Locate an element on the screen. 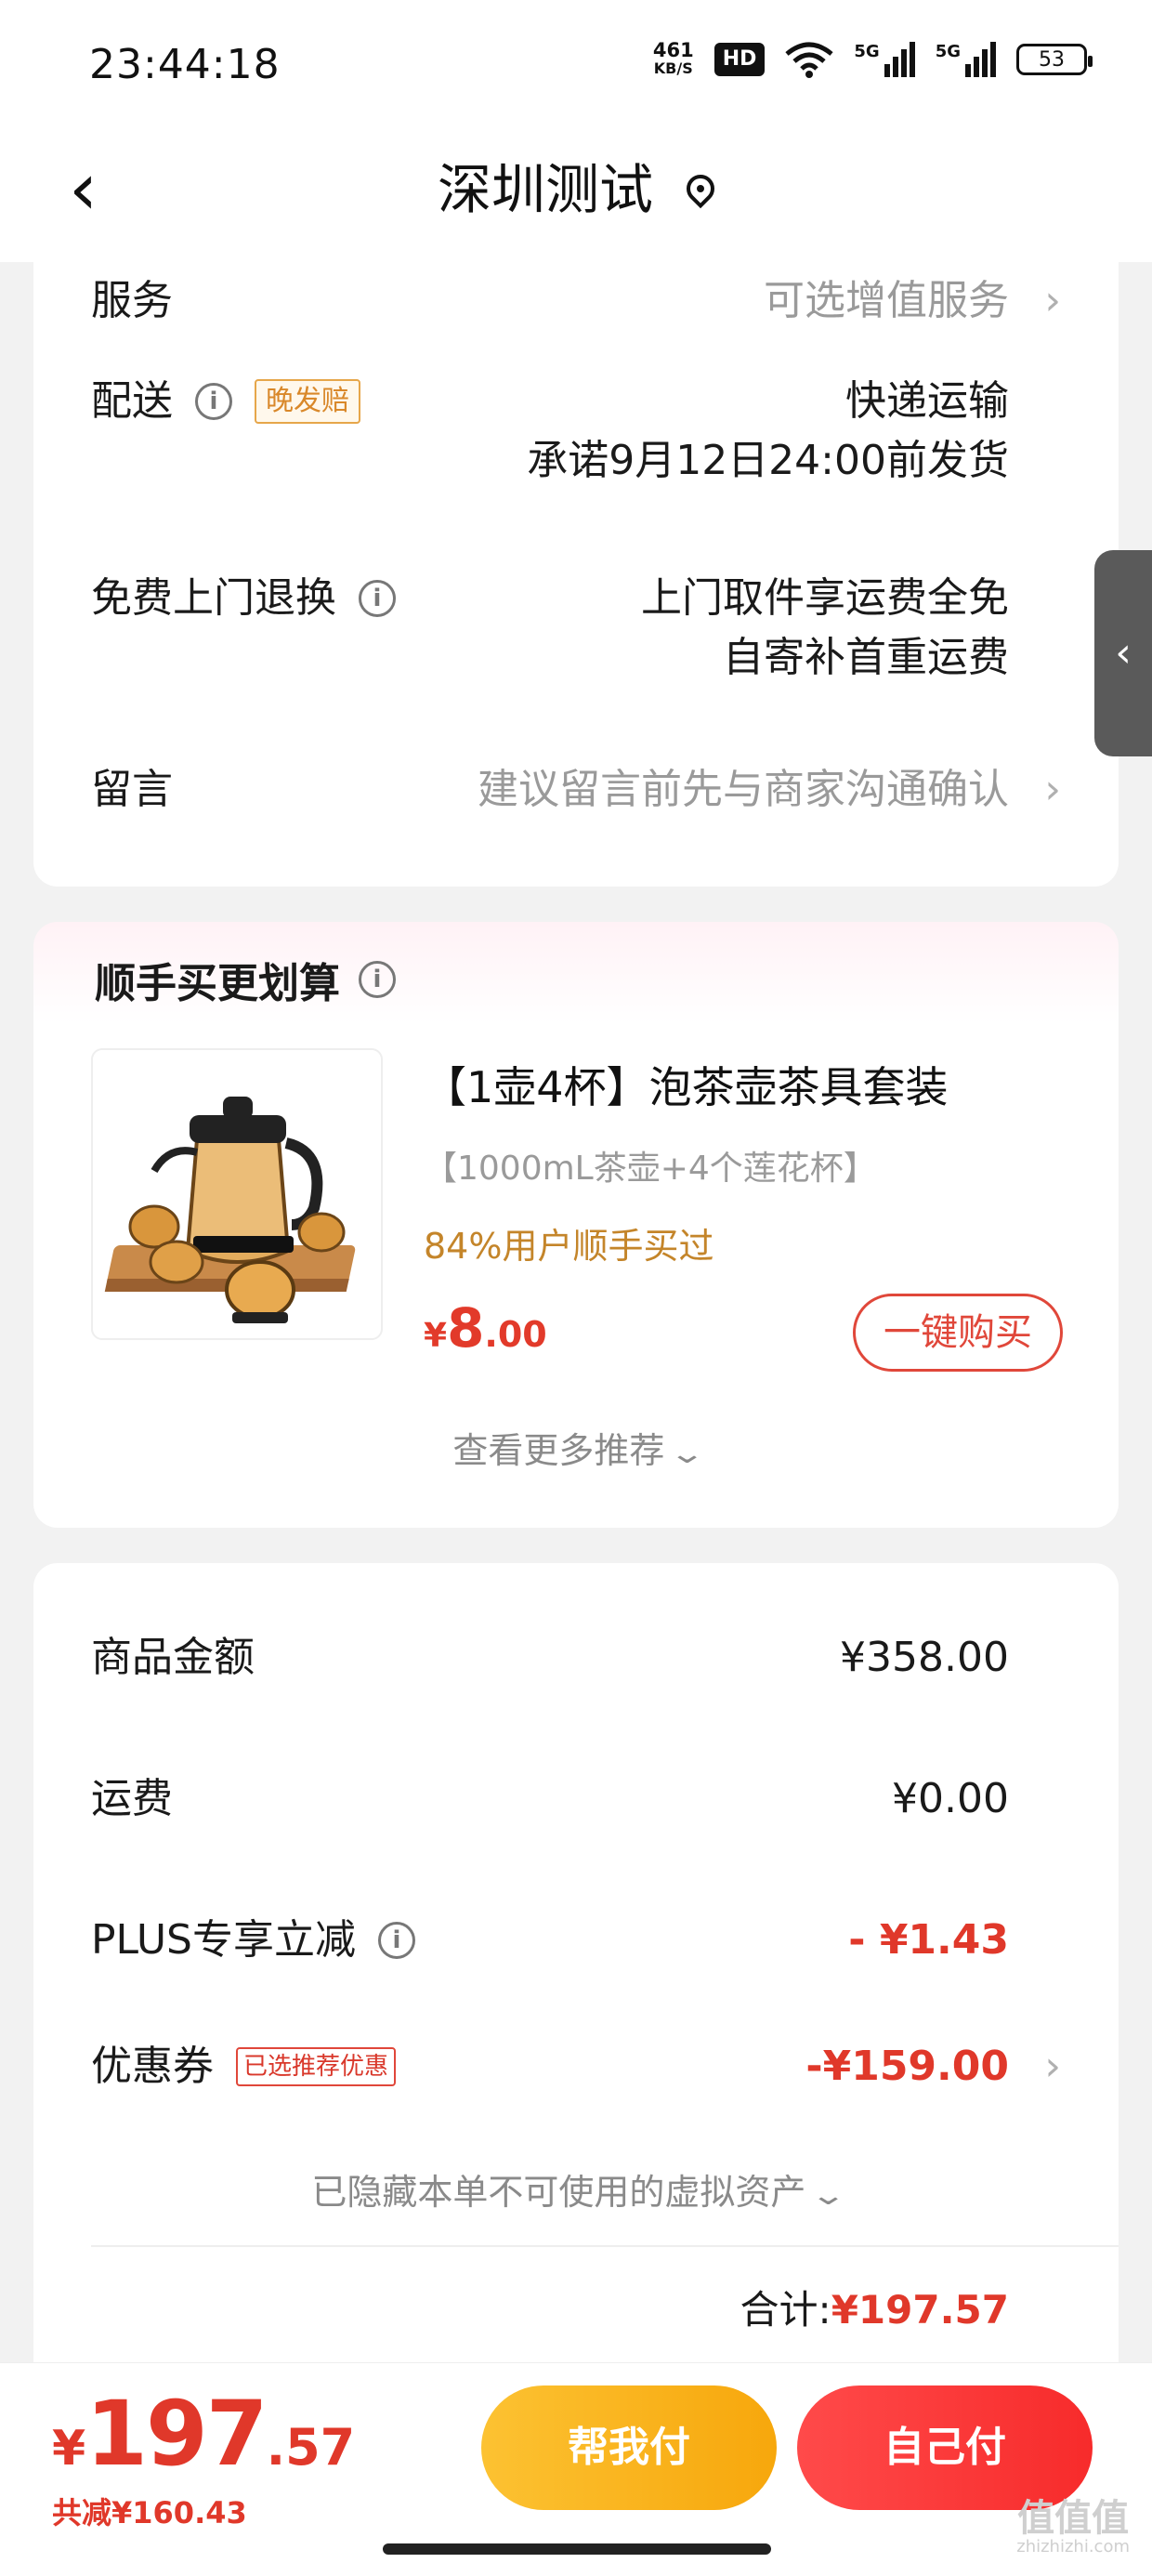 The width and height of the screenshot is (1152, 2576). price-decimal: .00 is located at coordinates (515, 1334).